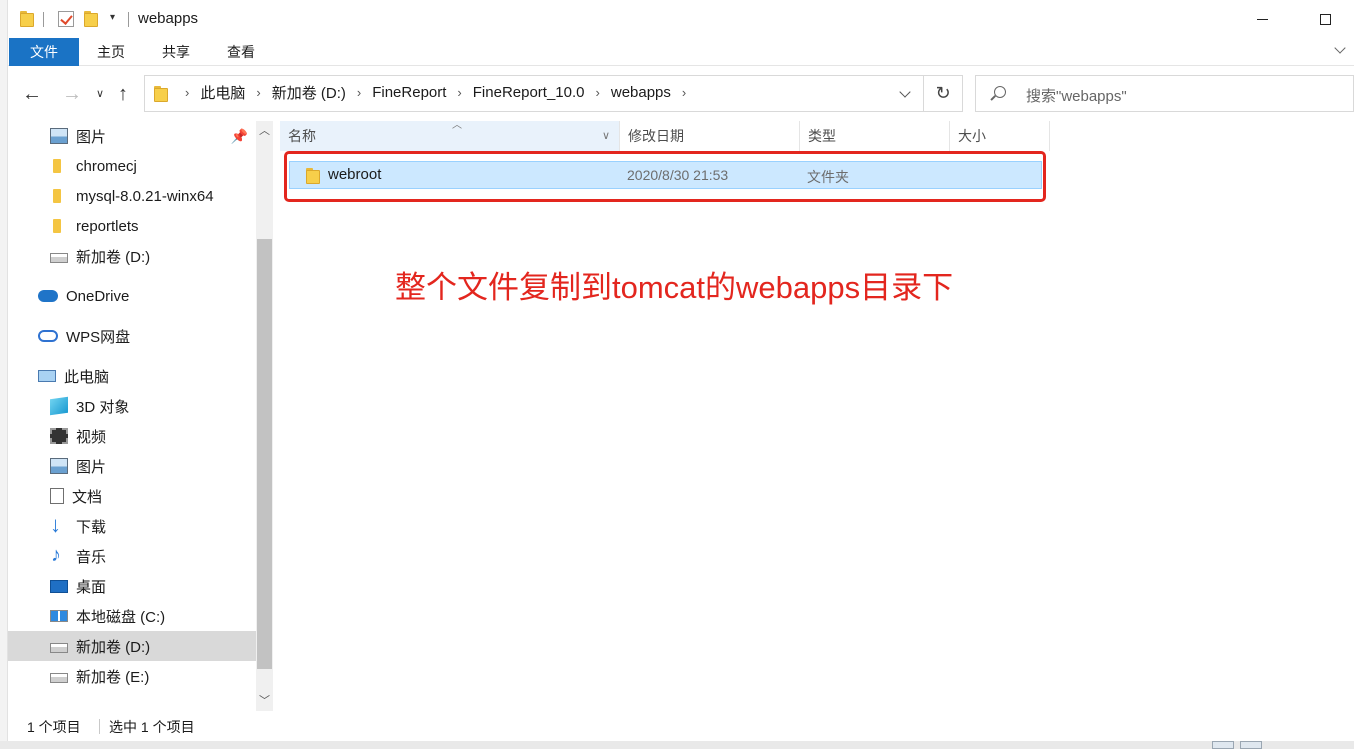 The image size is (1354, 749). I want to click on minimize-button, so click(1262, 19).